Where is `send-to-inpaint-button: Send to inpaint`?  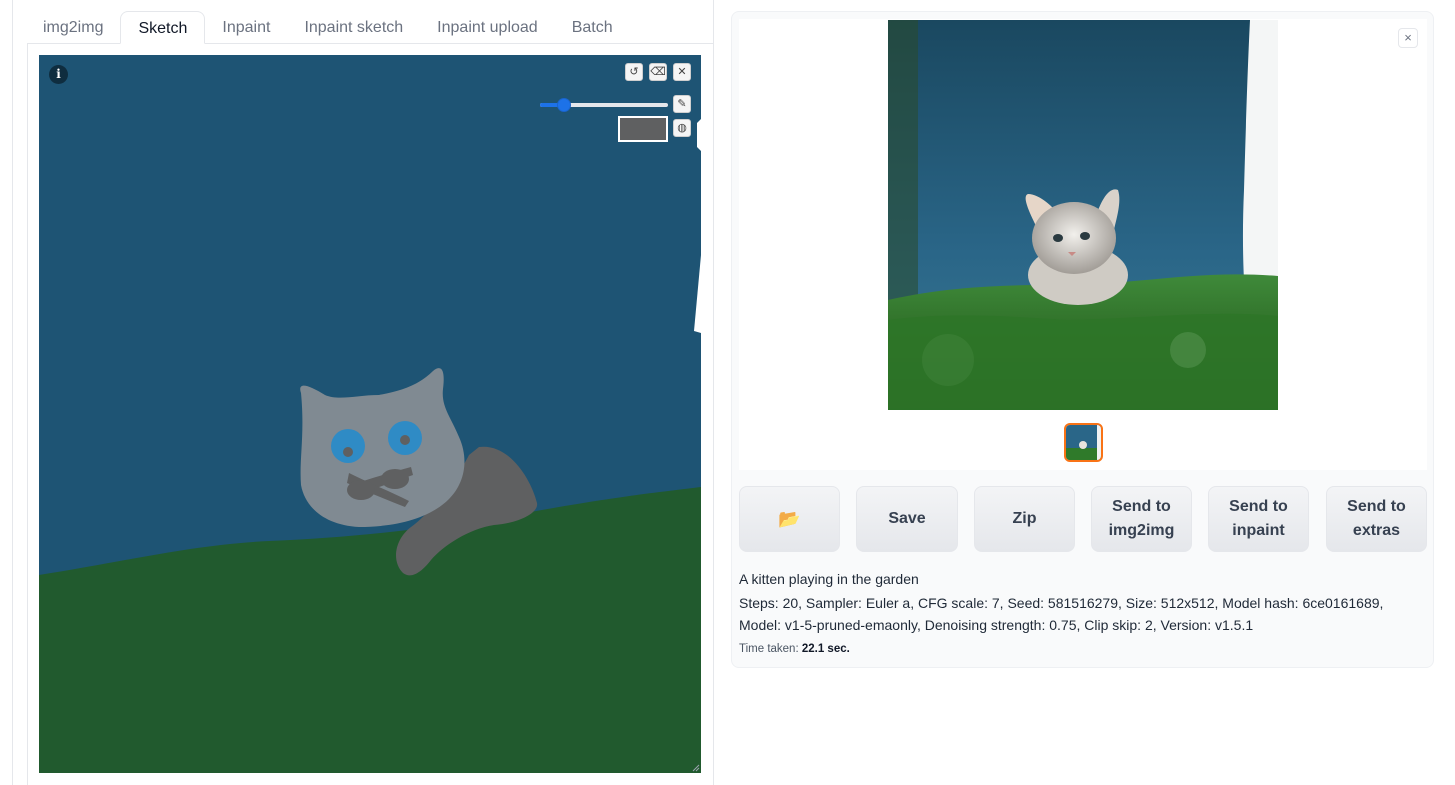
send-to-inpaint-button: Send to inpaint is located at coordinates (1258, 519).